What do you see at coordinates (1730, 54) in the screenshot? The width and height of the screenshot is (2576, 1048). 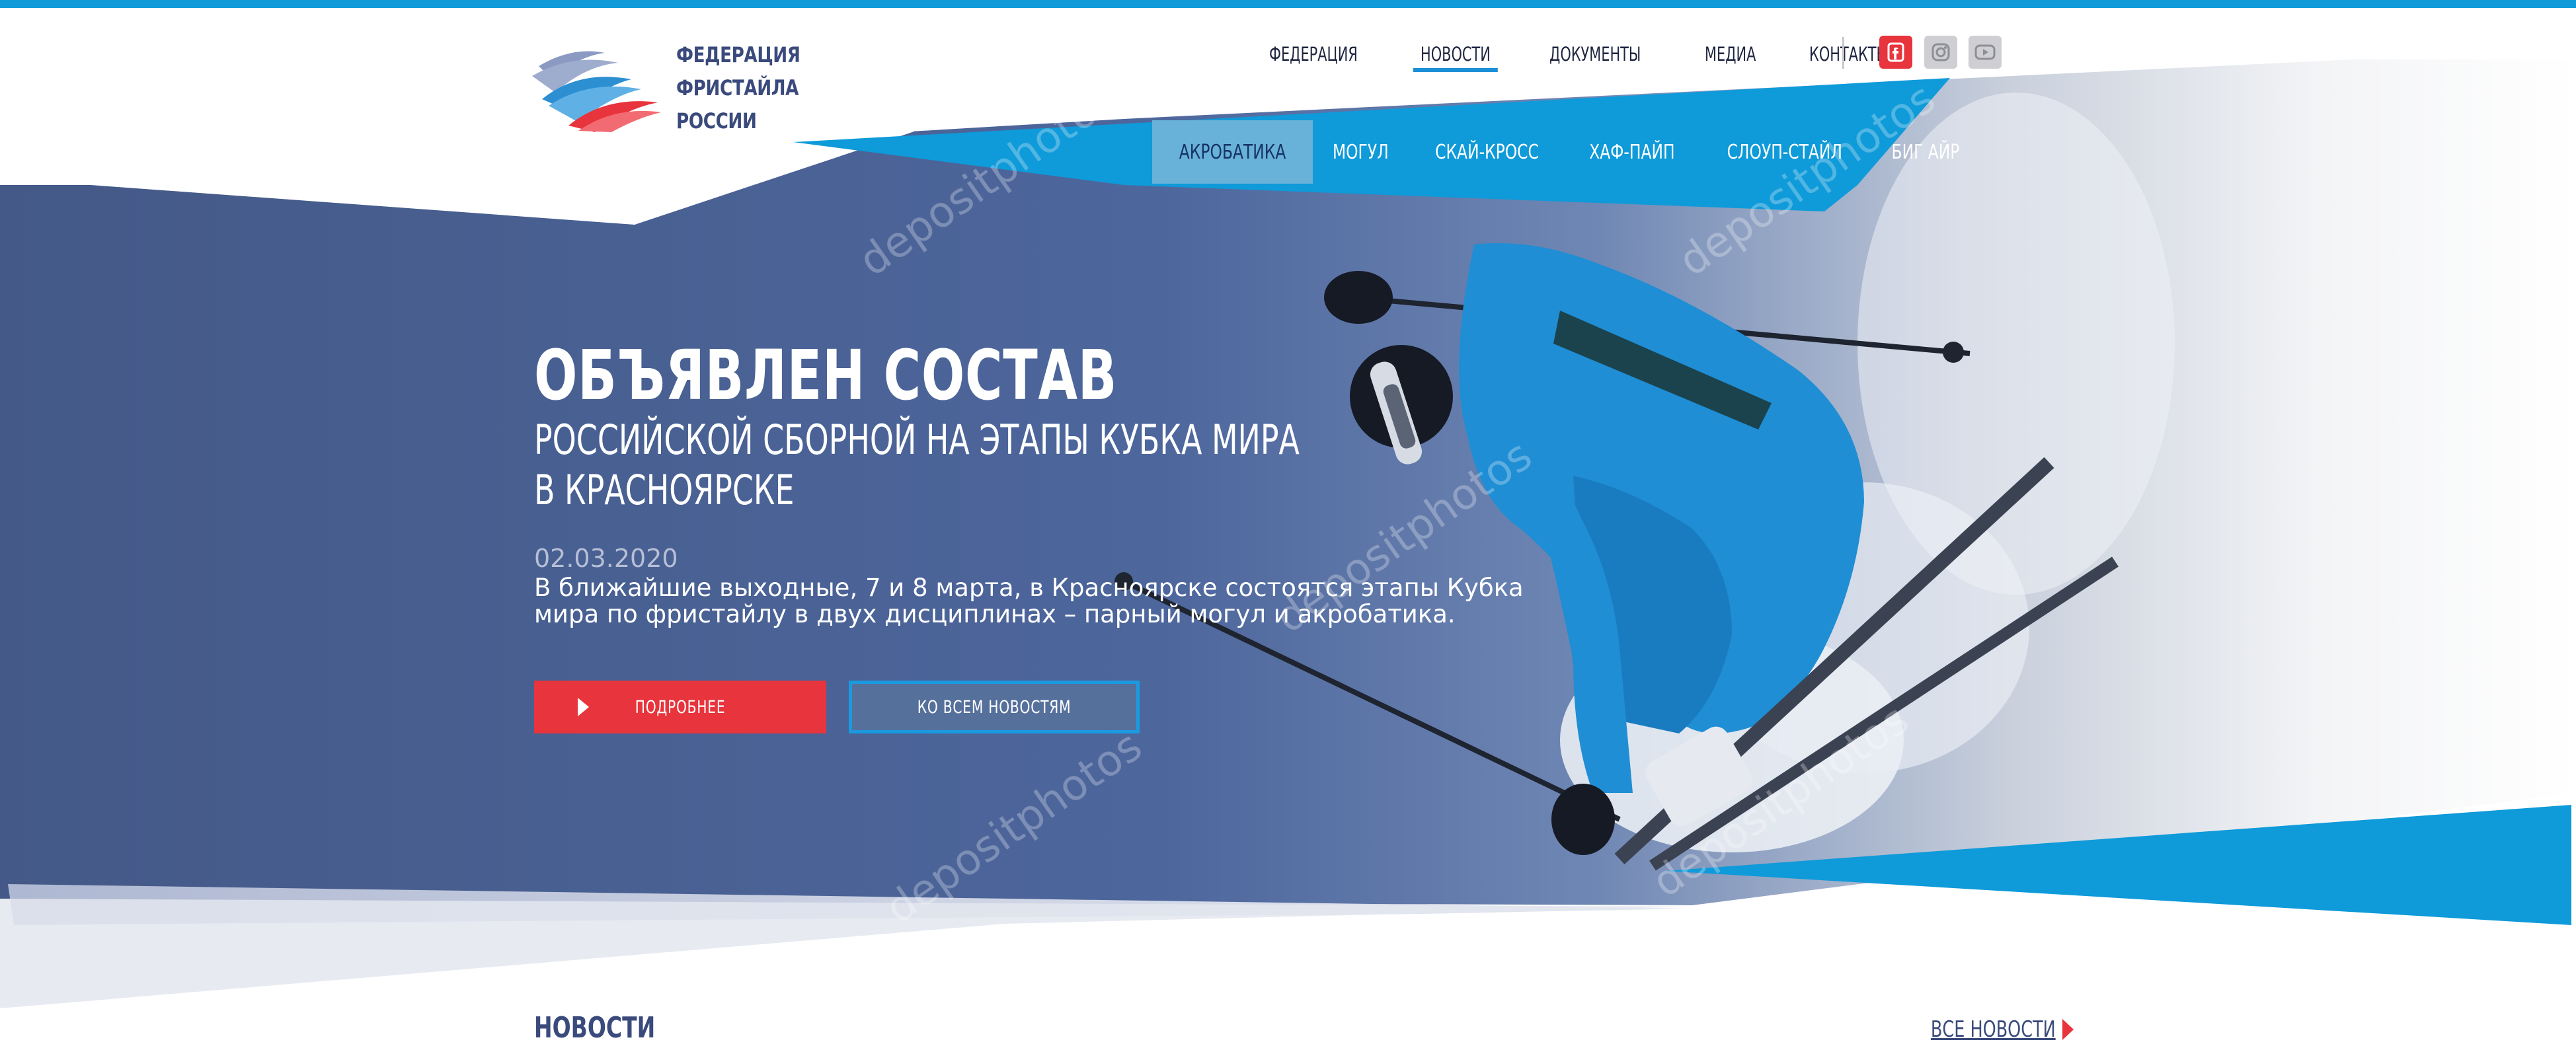 I see `nav-item-media: МЕДИА` at bounding box center [1730, 54].